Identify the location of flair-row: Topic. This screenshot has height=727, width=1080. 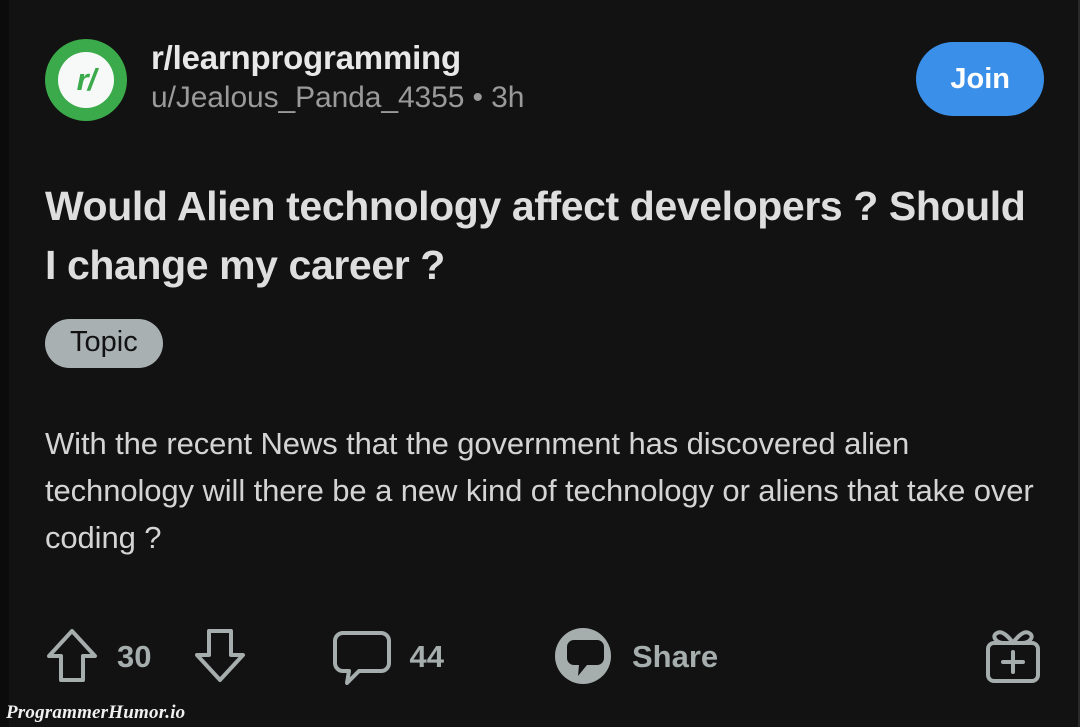
(544, 344).